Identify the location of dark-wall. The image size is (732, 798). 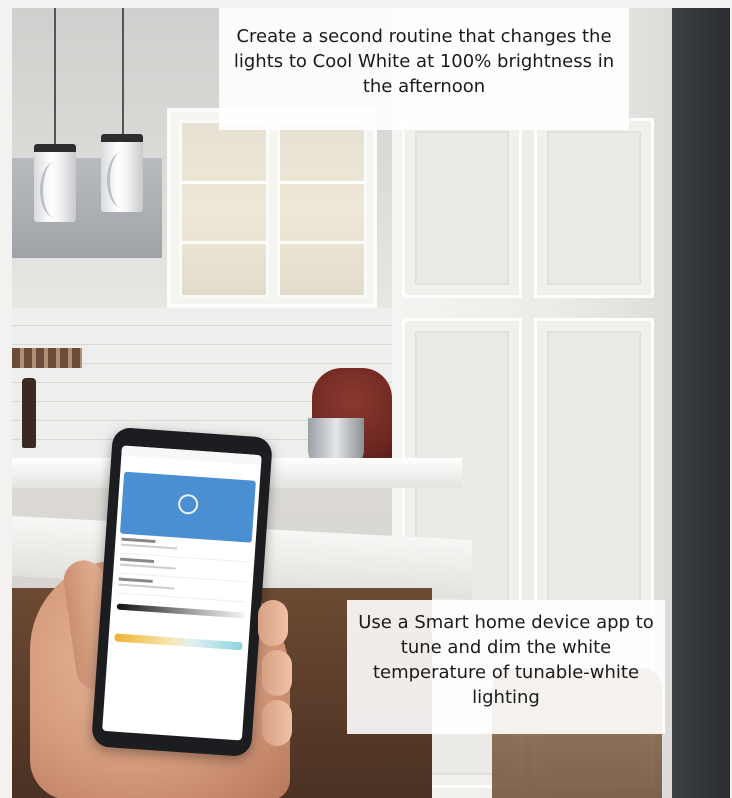
(701, 403).